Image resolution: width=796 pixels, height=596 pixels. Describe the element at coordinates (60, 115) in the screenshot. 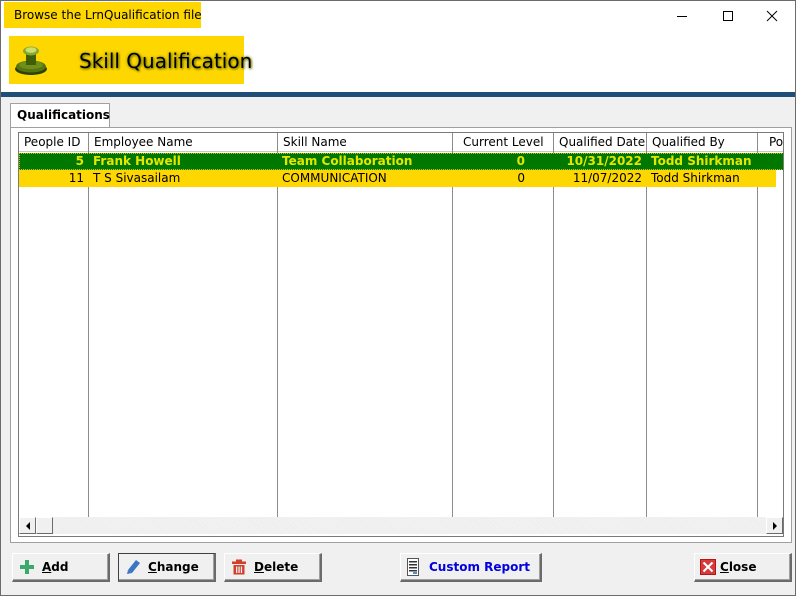

I see `tab-qualifications: Qualifications` at that location.